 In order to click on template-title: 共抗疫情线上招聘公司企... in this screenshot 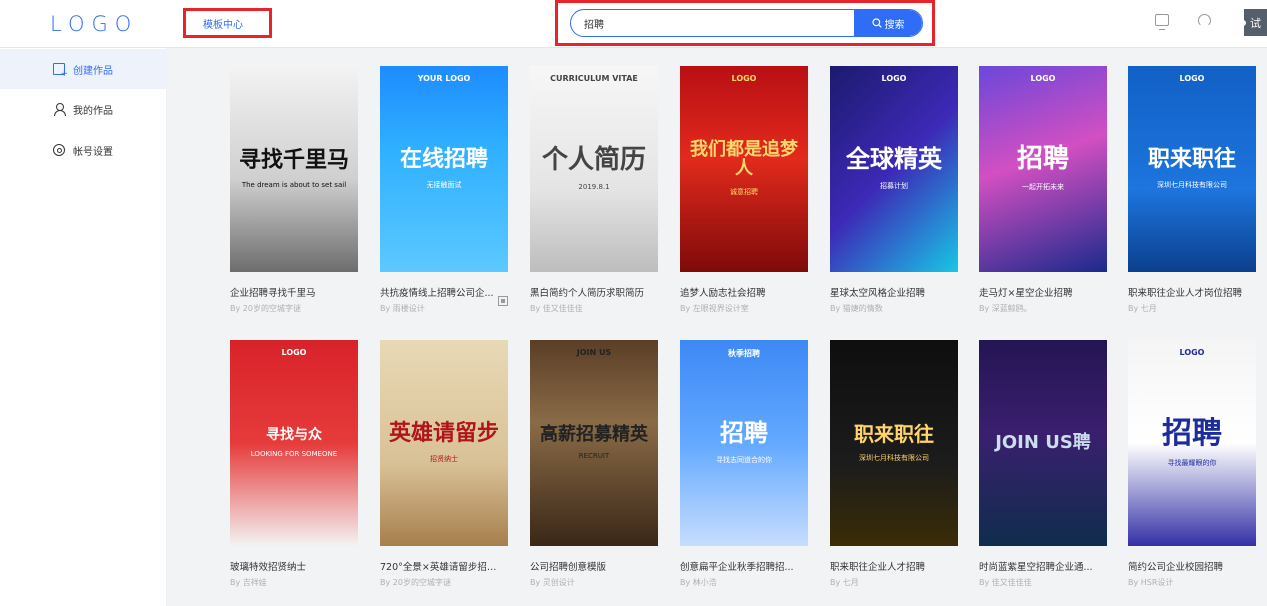, I will do `click(440, 292)`.